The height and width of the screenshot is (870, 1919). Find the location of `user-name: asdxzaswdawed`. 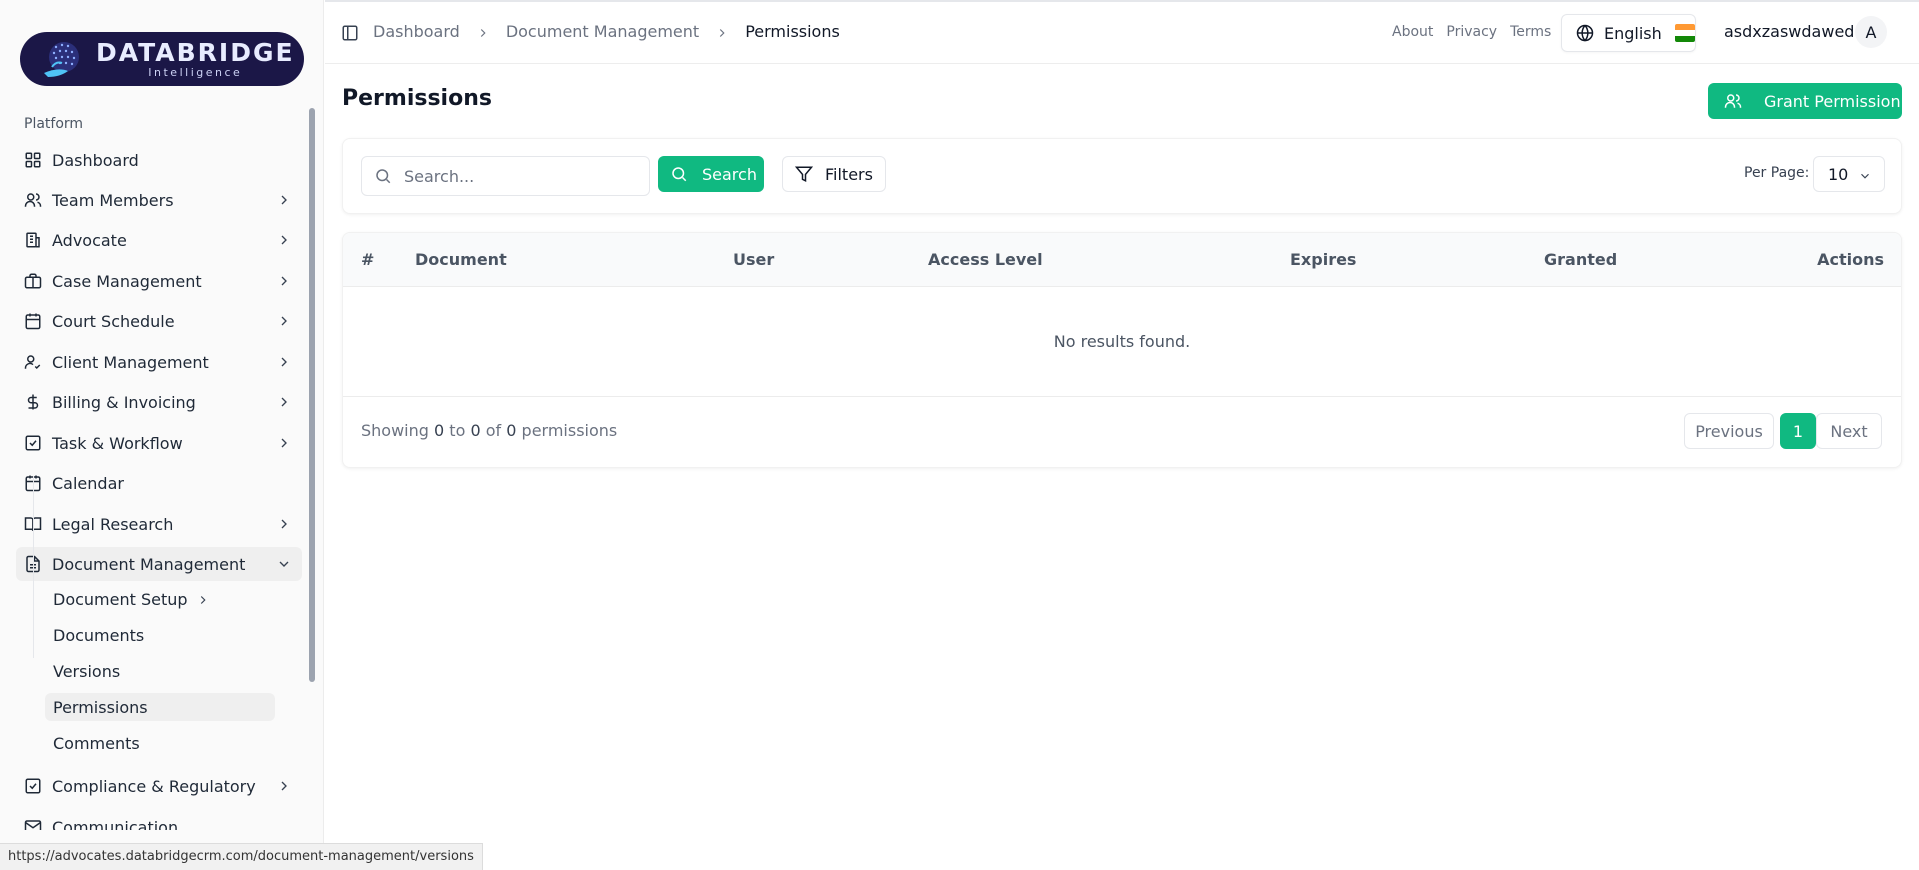

user-name: asdxzaswdawed is located at coordinates (1789, 31).